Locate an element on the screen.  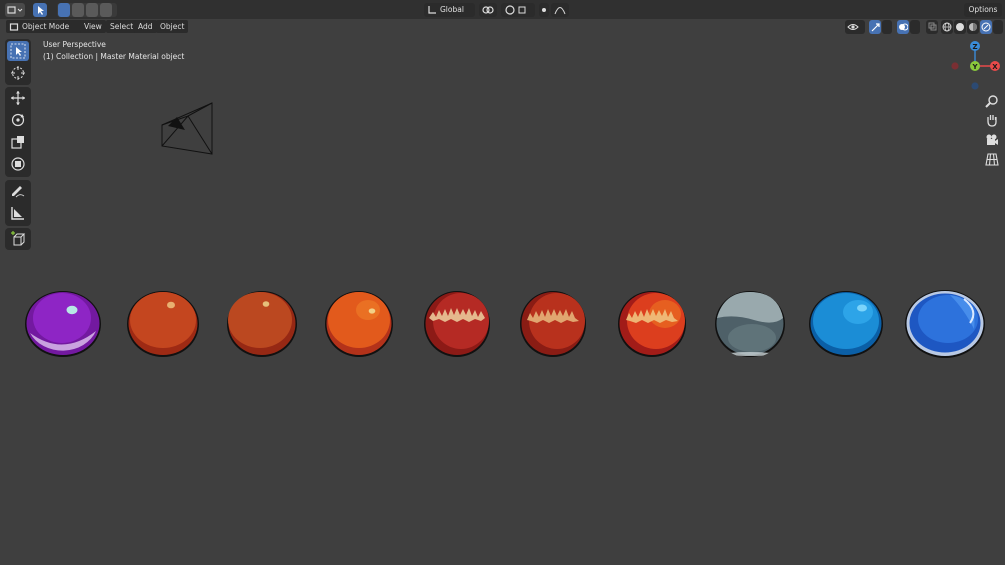
shading-rendered-button is located at coordinates (986, 27).